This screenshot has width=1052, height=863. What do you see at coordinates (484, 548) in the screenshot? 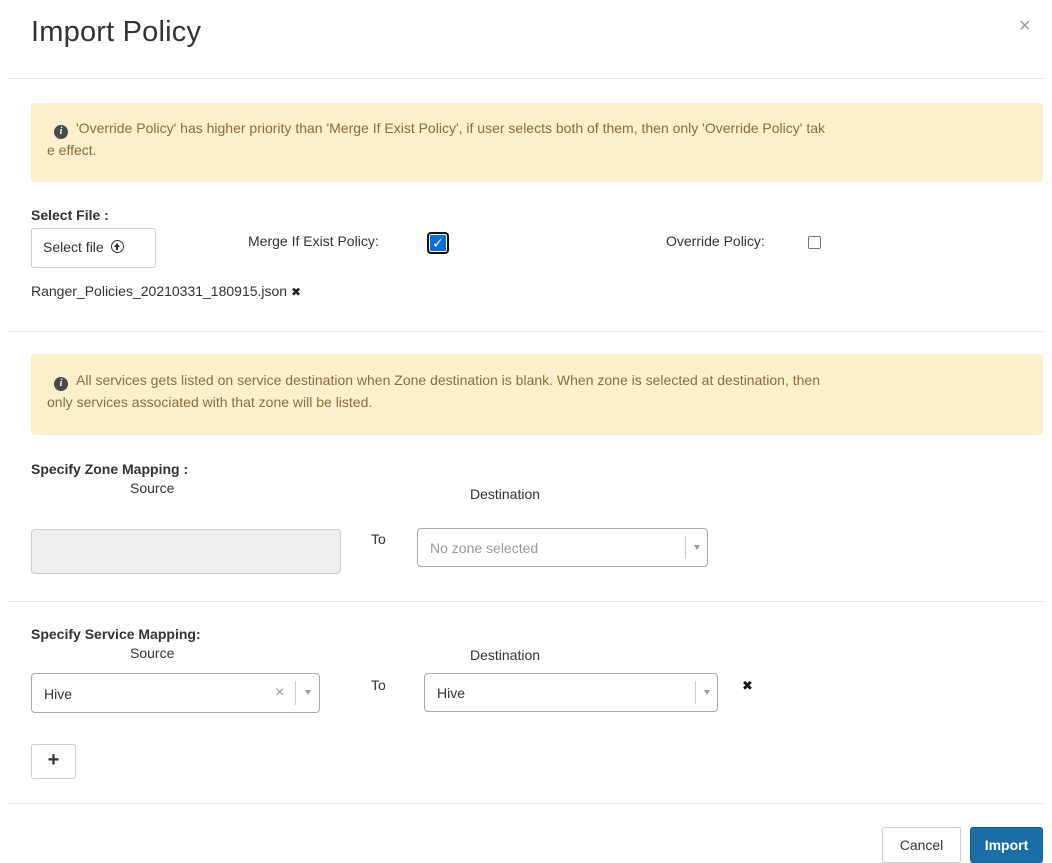
I see `zone-destination-placeholder: No zone selected` at bounding box center [484, 548].